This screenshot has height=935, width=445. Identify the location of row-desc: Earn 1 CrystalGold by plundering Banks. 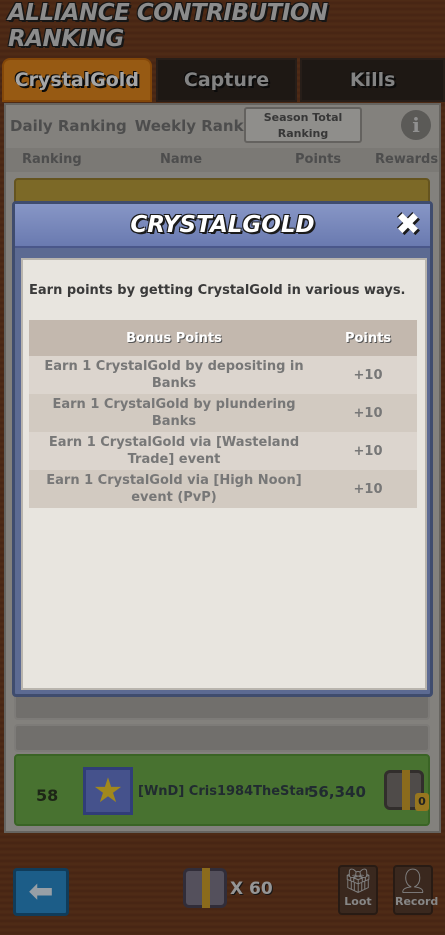
(174, 413).